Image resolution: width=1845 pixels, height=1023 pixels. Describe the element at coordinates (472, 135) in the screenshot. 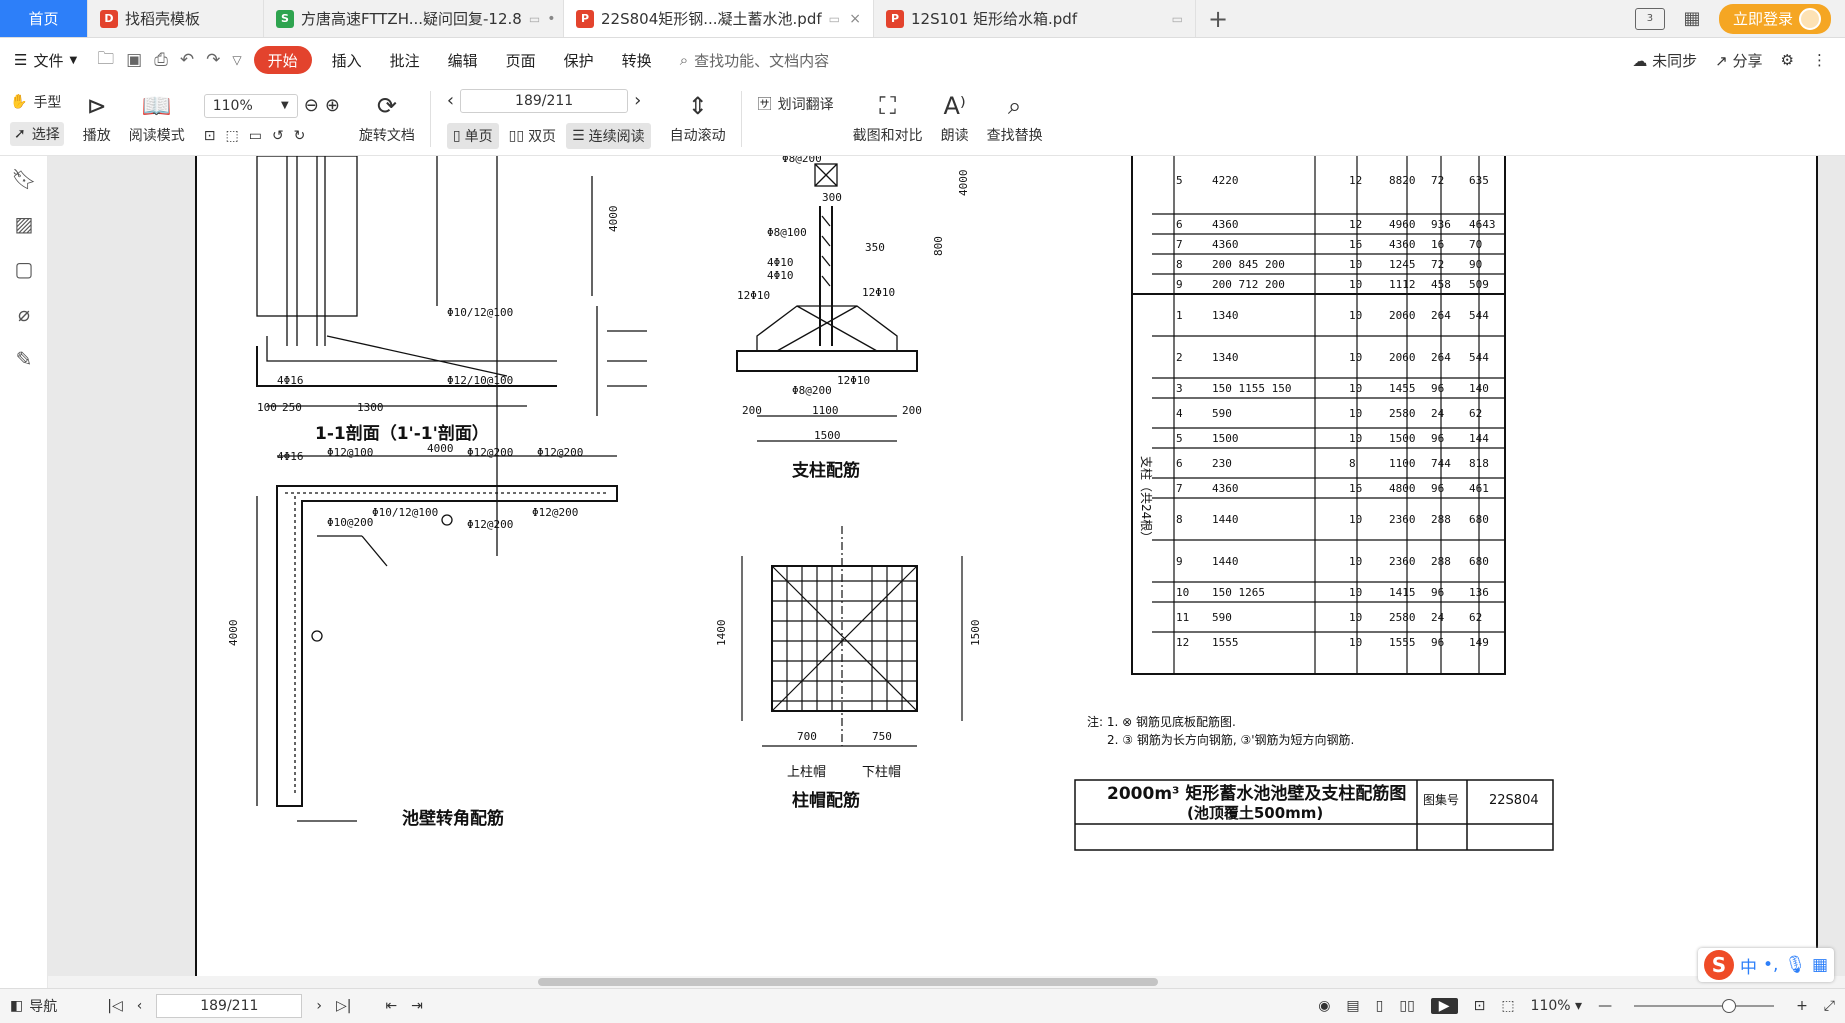

I see `single-page-button: ▯ 单页` at that location.